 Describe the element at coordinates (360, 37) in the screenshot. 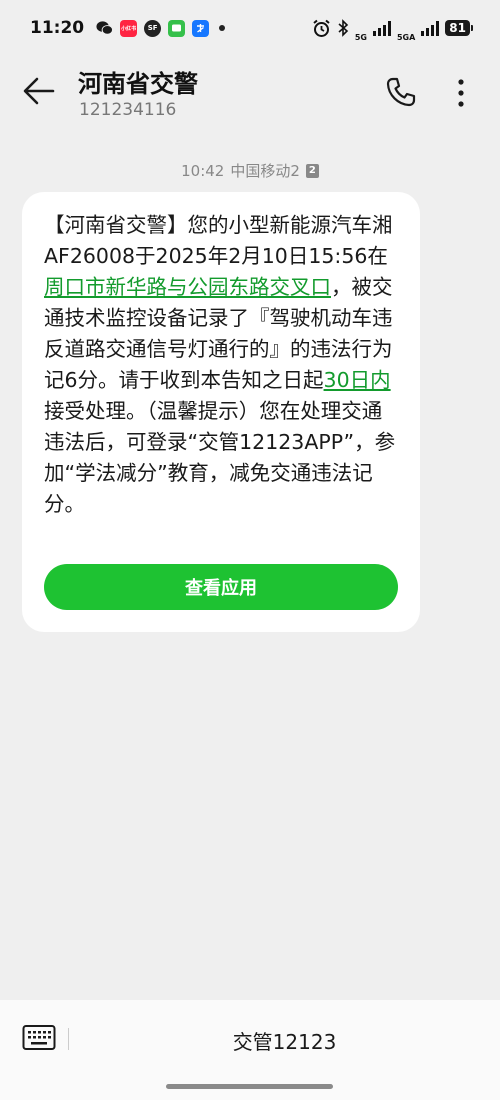

I see `network-type-label: 5G` at that location.